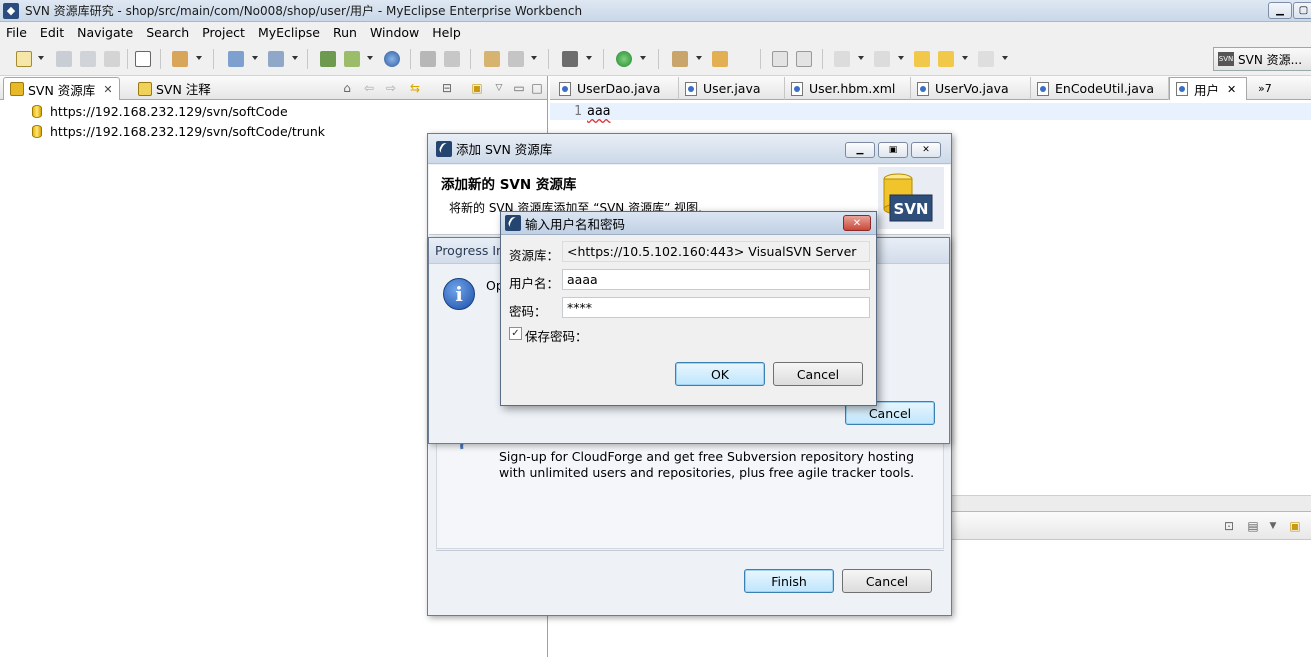 The height and width of the screenshot is (657, 1311). What do you see at coordinates (143, 59) in the screenshot?
I see `binary-icon` at bounding box center [143, 59].